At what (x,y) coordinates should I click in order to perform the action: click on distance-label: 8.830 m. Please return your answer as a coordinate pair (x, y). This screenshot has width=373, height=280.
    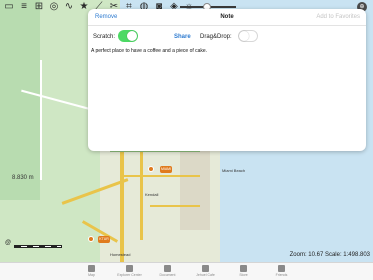
    Looking at the image, I should click on (23, 178).